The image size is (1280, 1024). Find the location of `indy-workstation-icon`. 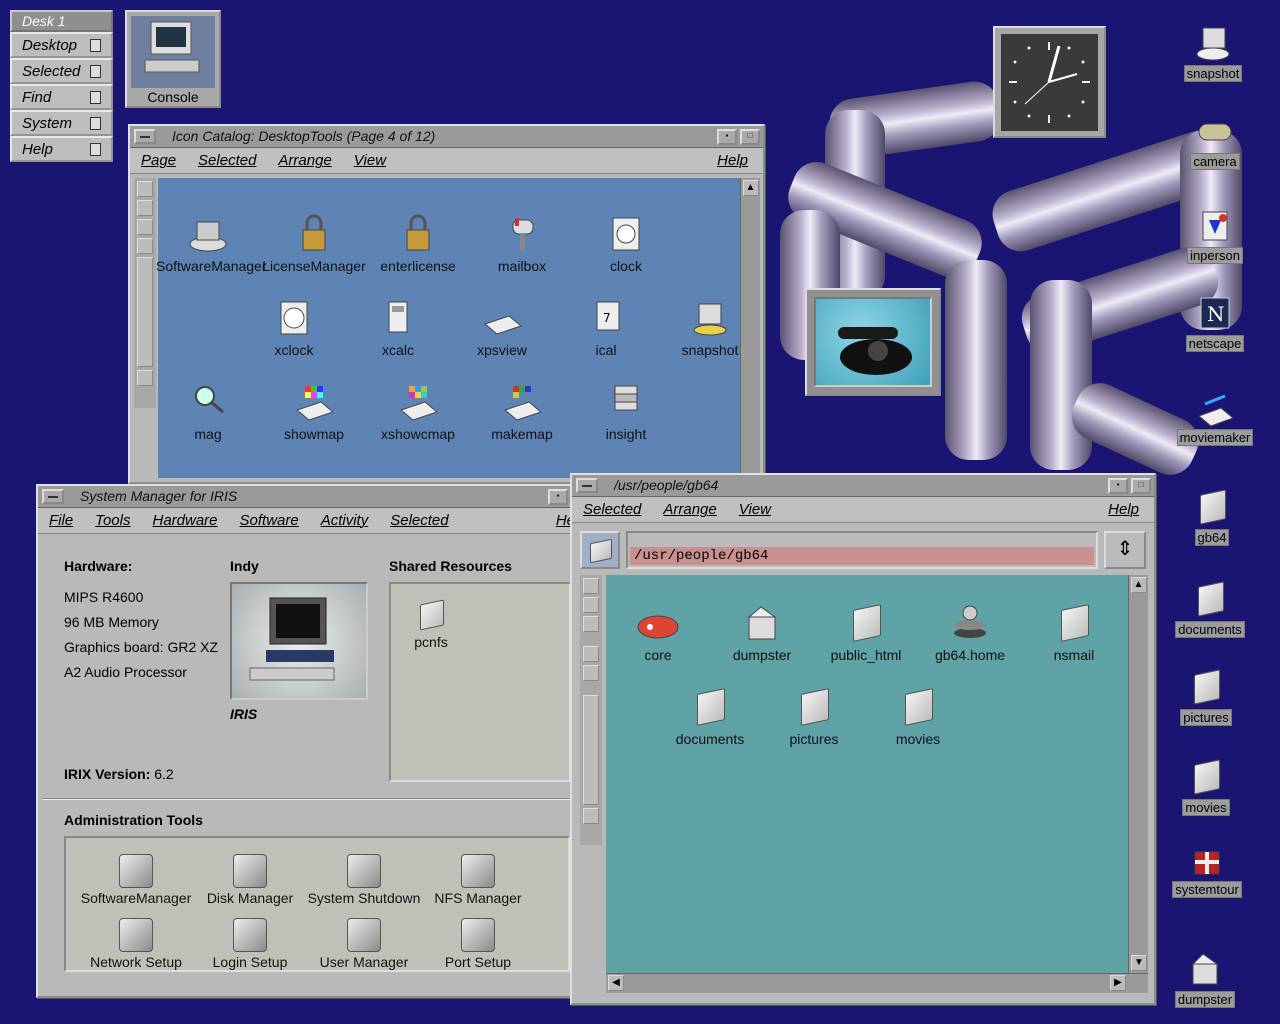

indy-workstation-icon is located at coordinates (299, 641).